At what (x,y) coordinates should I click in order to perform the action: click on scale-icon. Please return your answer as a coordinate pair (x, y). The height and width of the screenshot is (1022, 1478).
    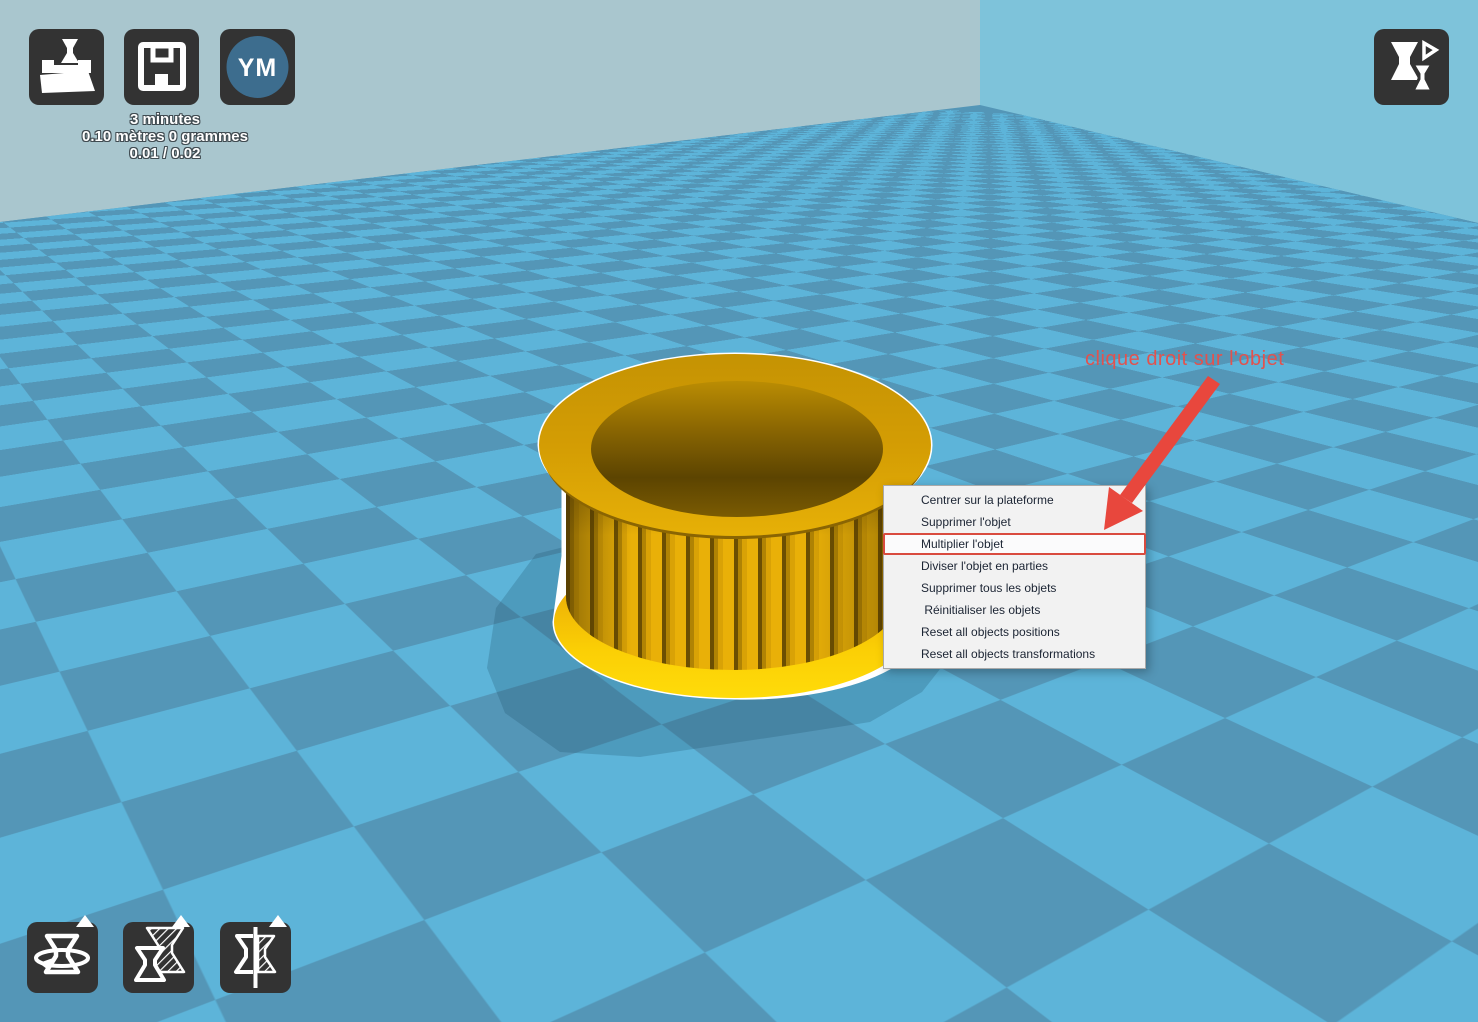
    Looking at the image, I should click on (160, 954).